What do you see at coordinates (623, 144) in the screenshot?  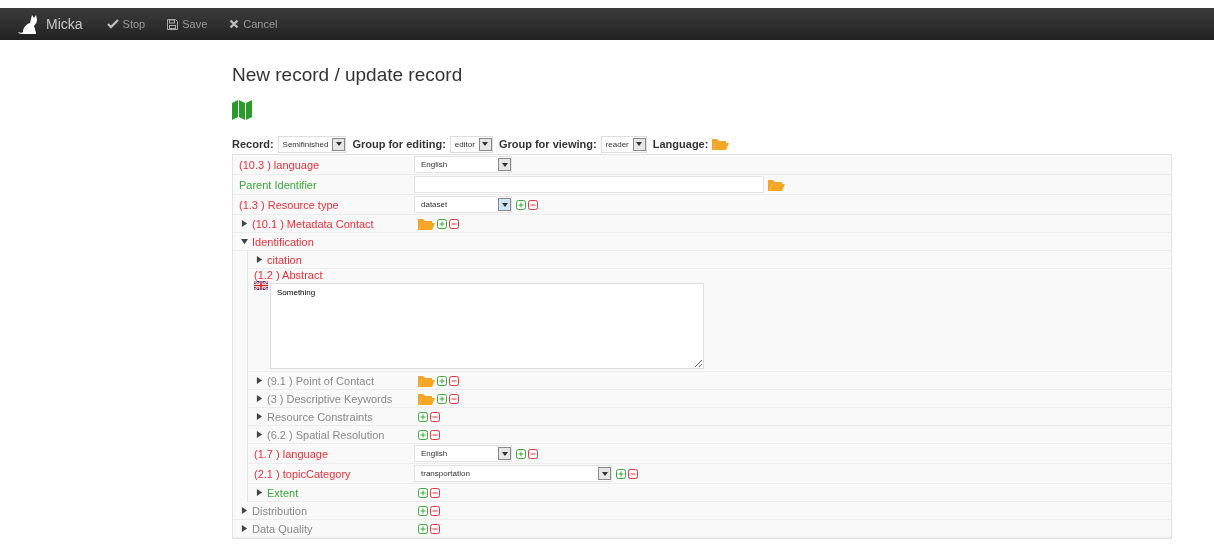 I see `dropdown: reader` at bounding box center [623, 144].